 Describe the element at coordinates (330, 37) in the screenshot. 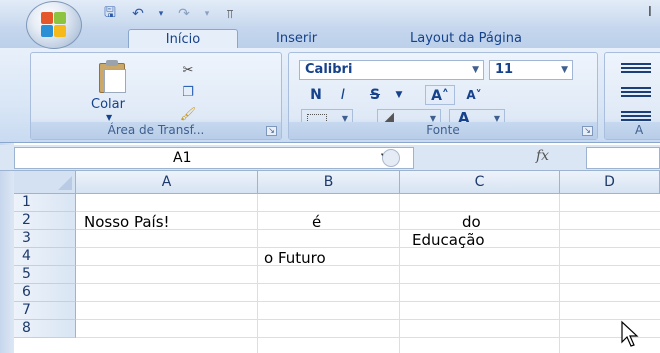

I see `ribbon-tabs: Início Inserir Layout da Página` at that location.